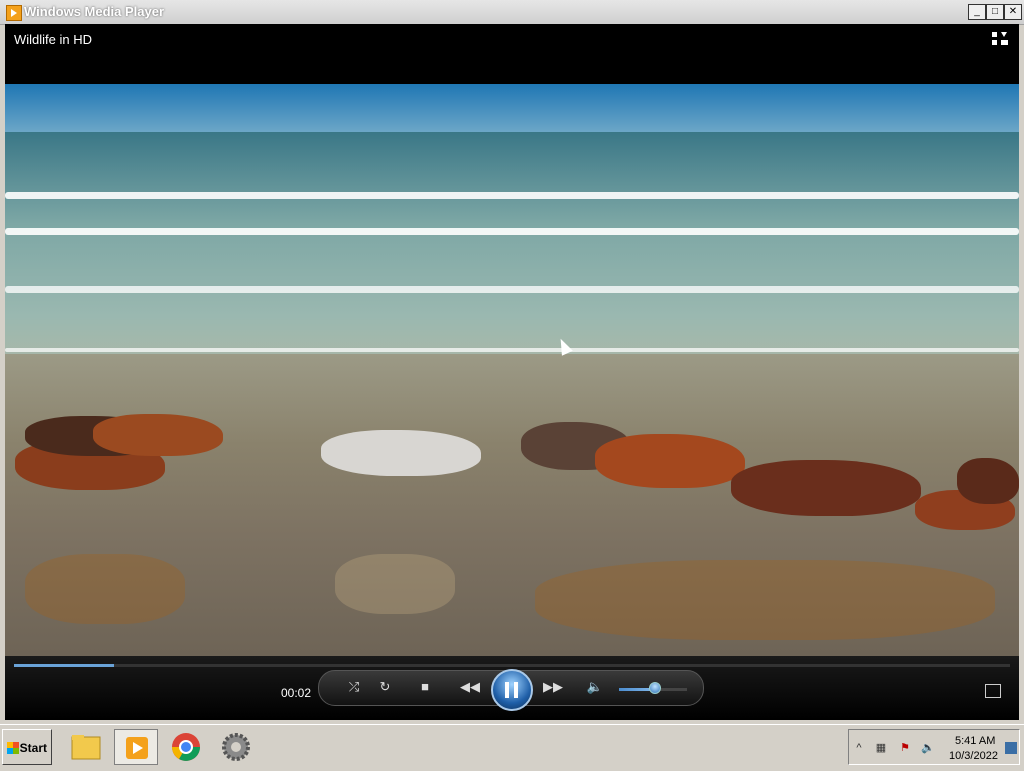 Image resolution: width=1024 pixels, height=771 pixels. Describe the element at coordinates (186, 747) in the screenshot. I see `chrome-icon` at that location.